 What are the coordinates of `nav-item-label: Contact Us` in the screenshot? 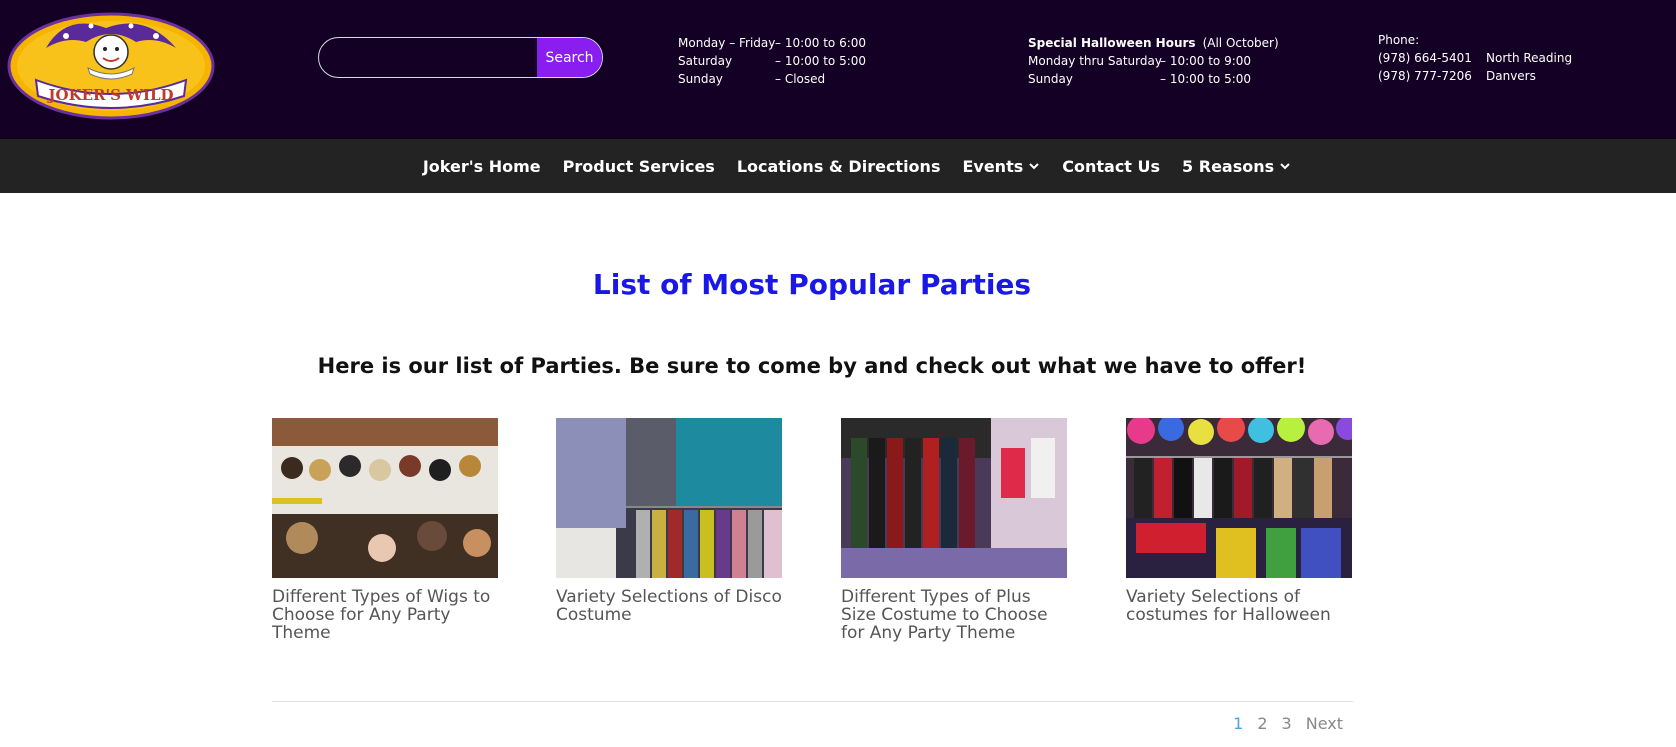 It's located at (1111, 166).